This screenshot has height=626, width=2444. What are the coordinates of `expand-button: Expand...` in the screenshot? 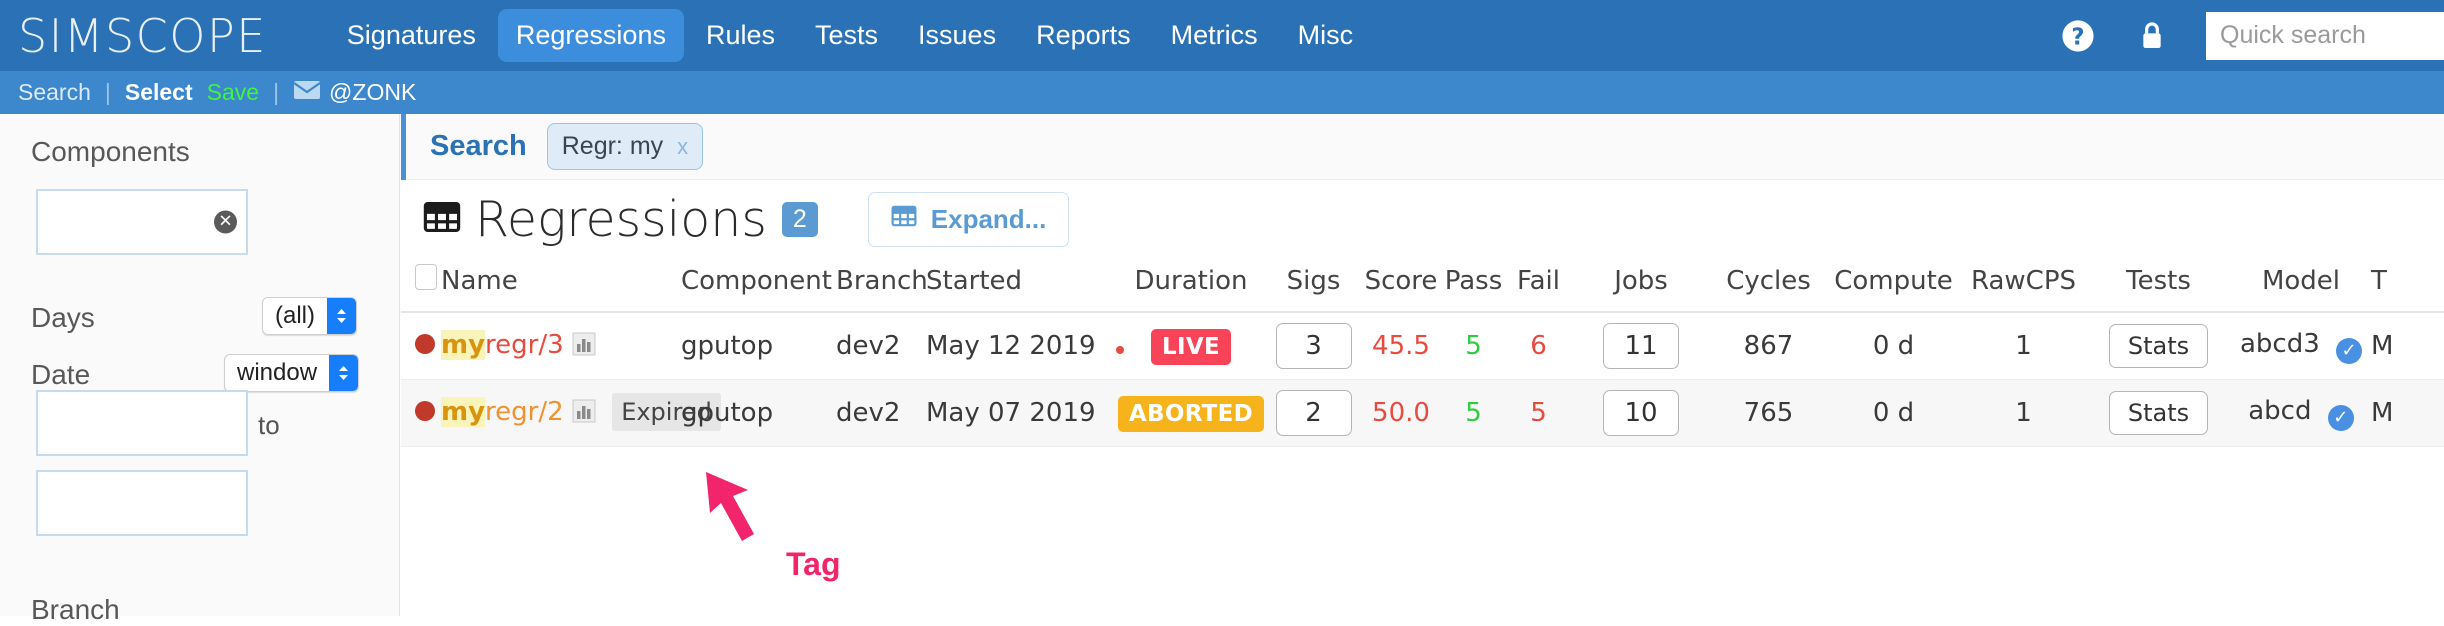 It's located at (969, 219).